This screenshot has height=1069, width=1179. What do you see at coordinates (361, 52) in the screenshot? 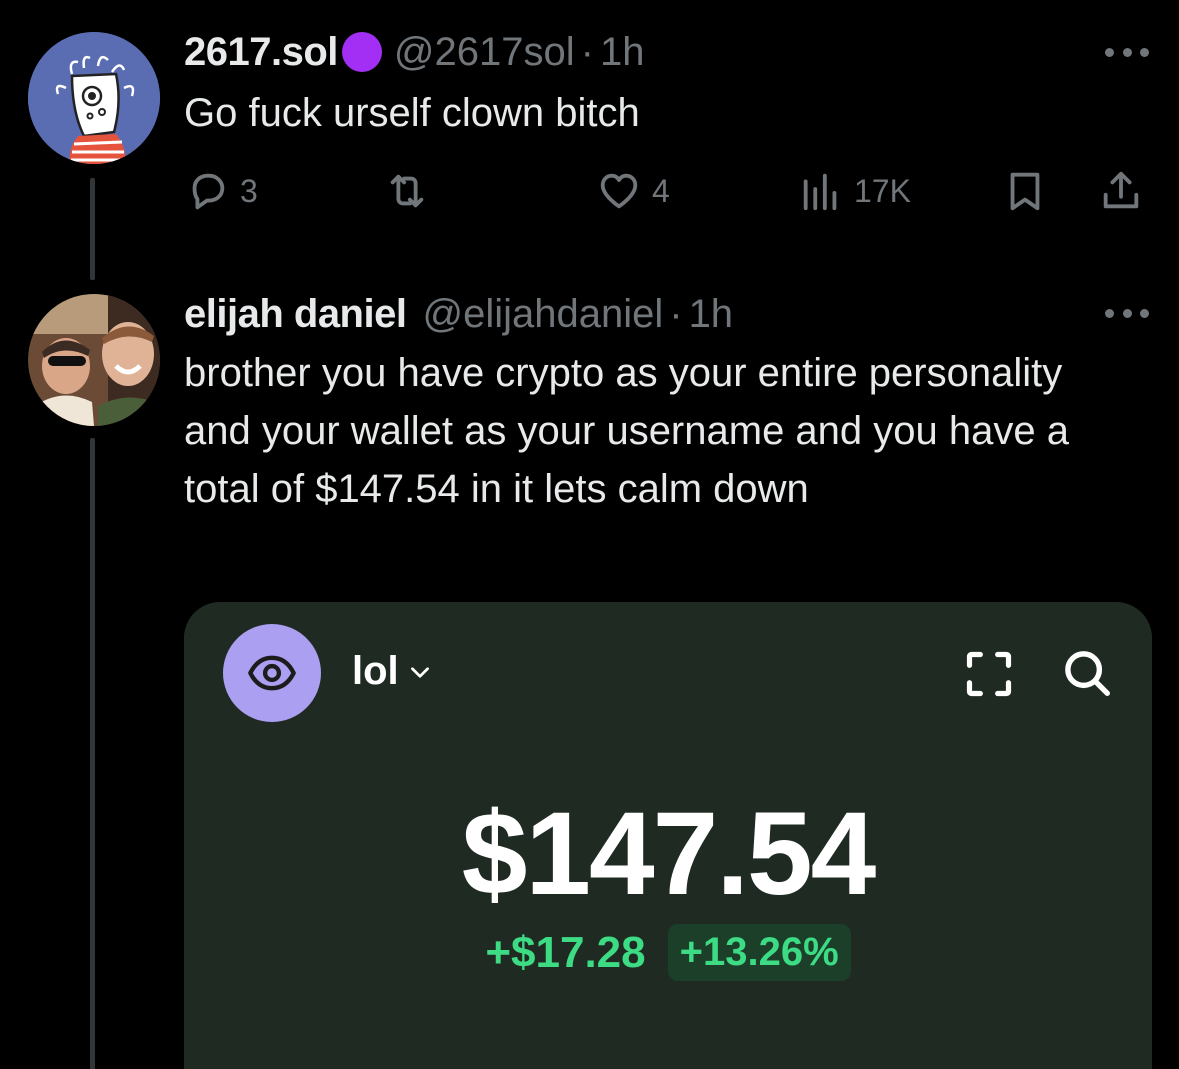
I see `purple-circle-icon` at bounding box center [361, 52].